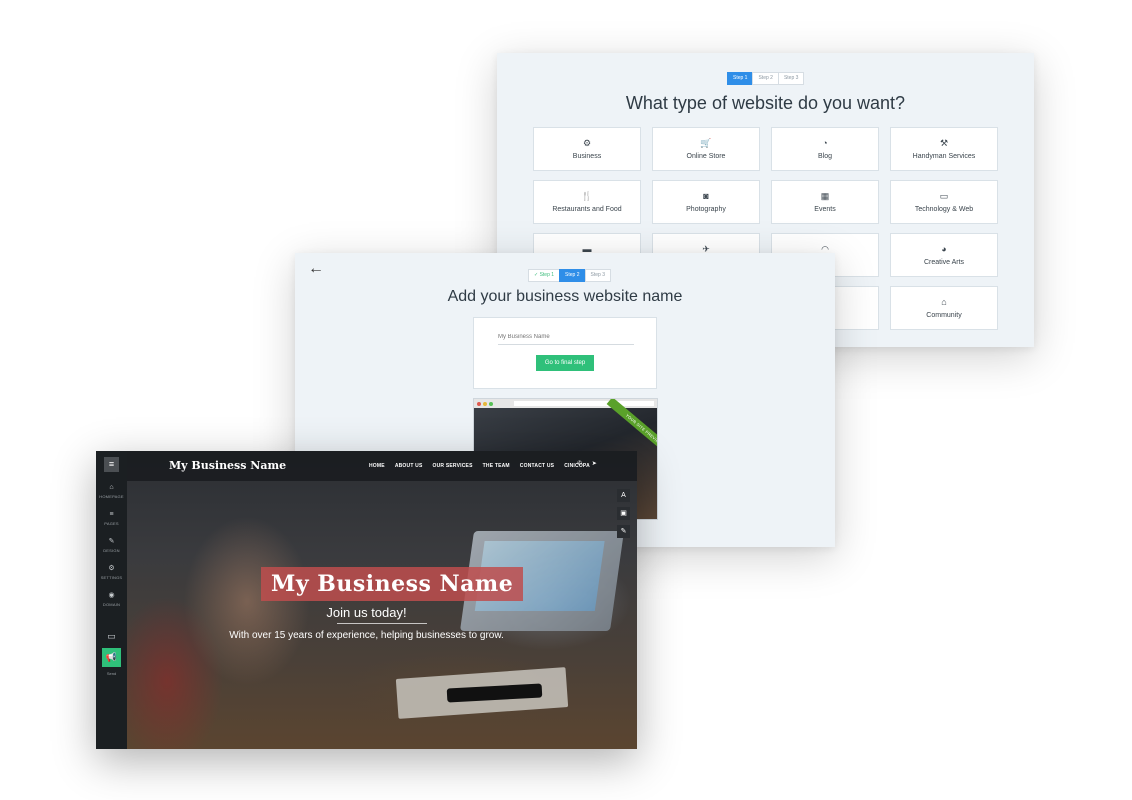 The width and height of the screenshot is (1132, 800). What do you see at coordinates (584, 403) in the screenshot?
I see `url-bar` at bounding box center [584, 403].